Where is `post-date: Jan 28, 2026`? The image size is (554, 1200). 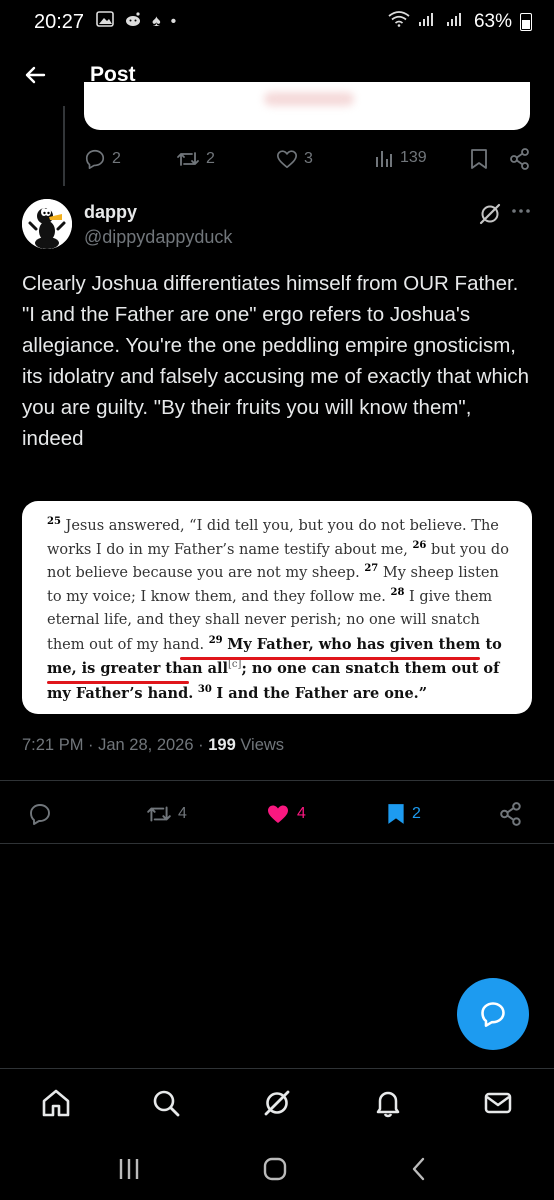
post-date: Jan 28, 2026 is located at coordinates (146, 745).